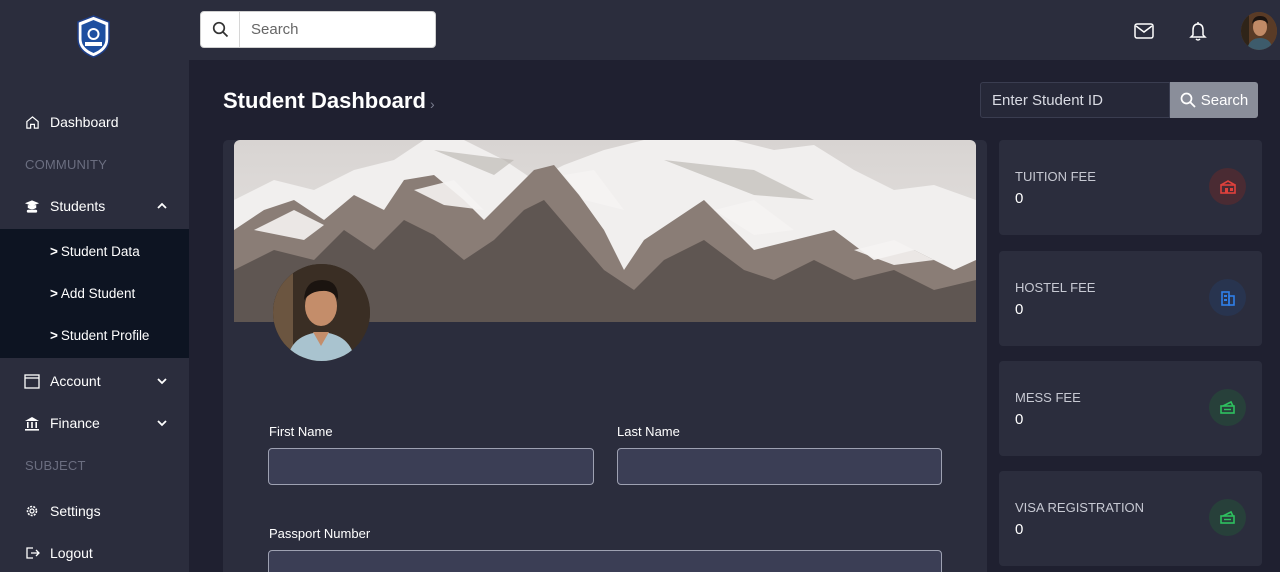  I want to click on gear-icon, so click(32, 511).